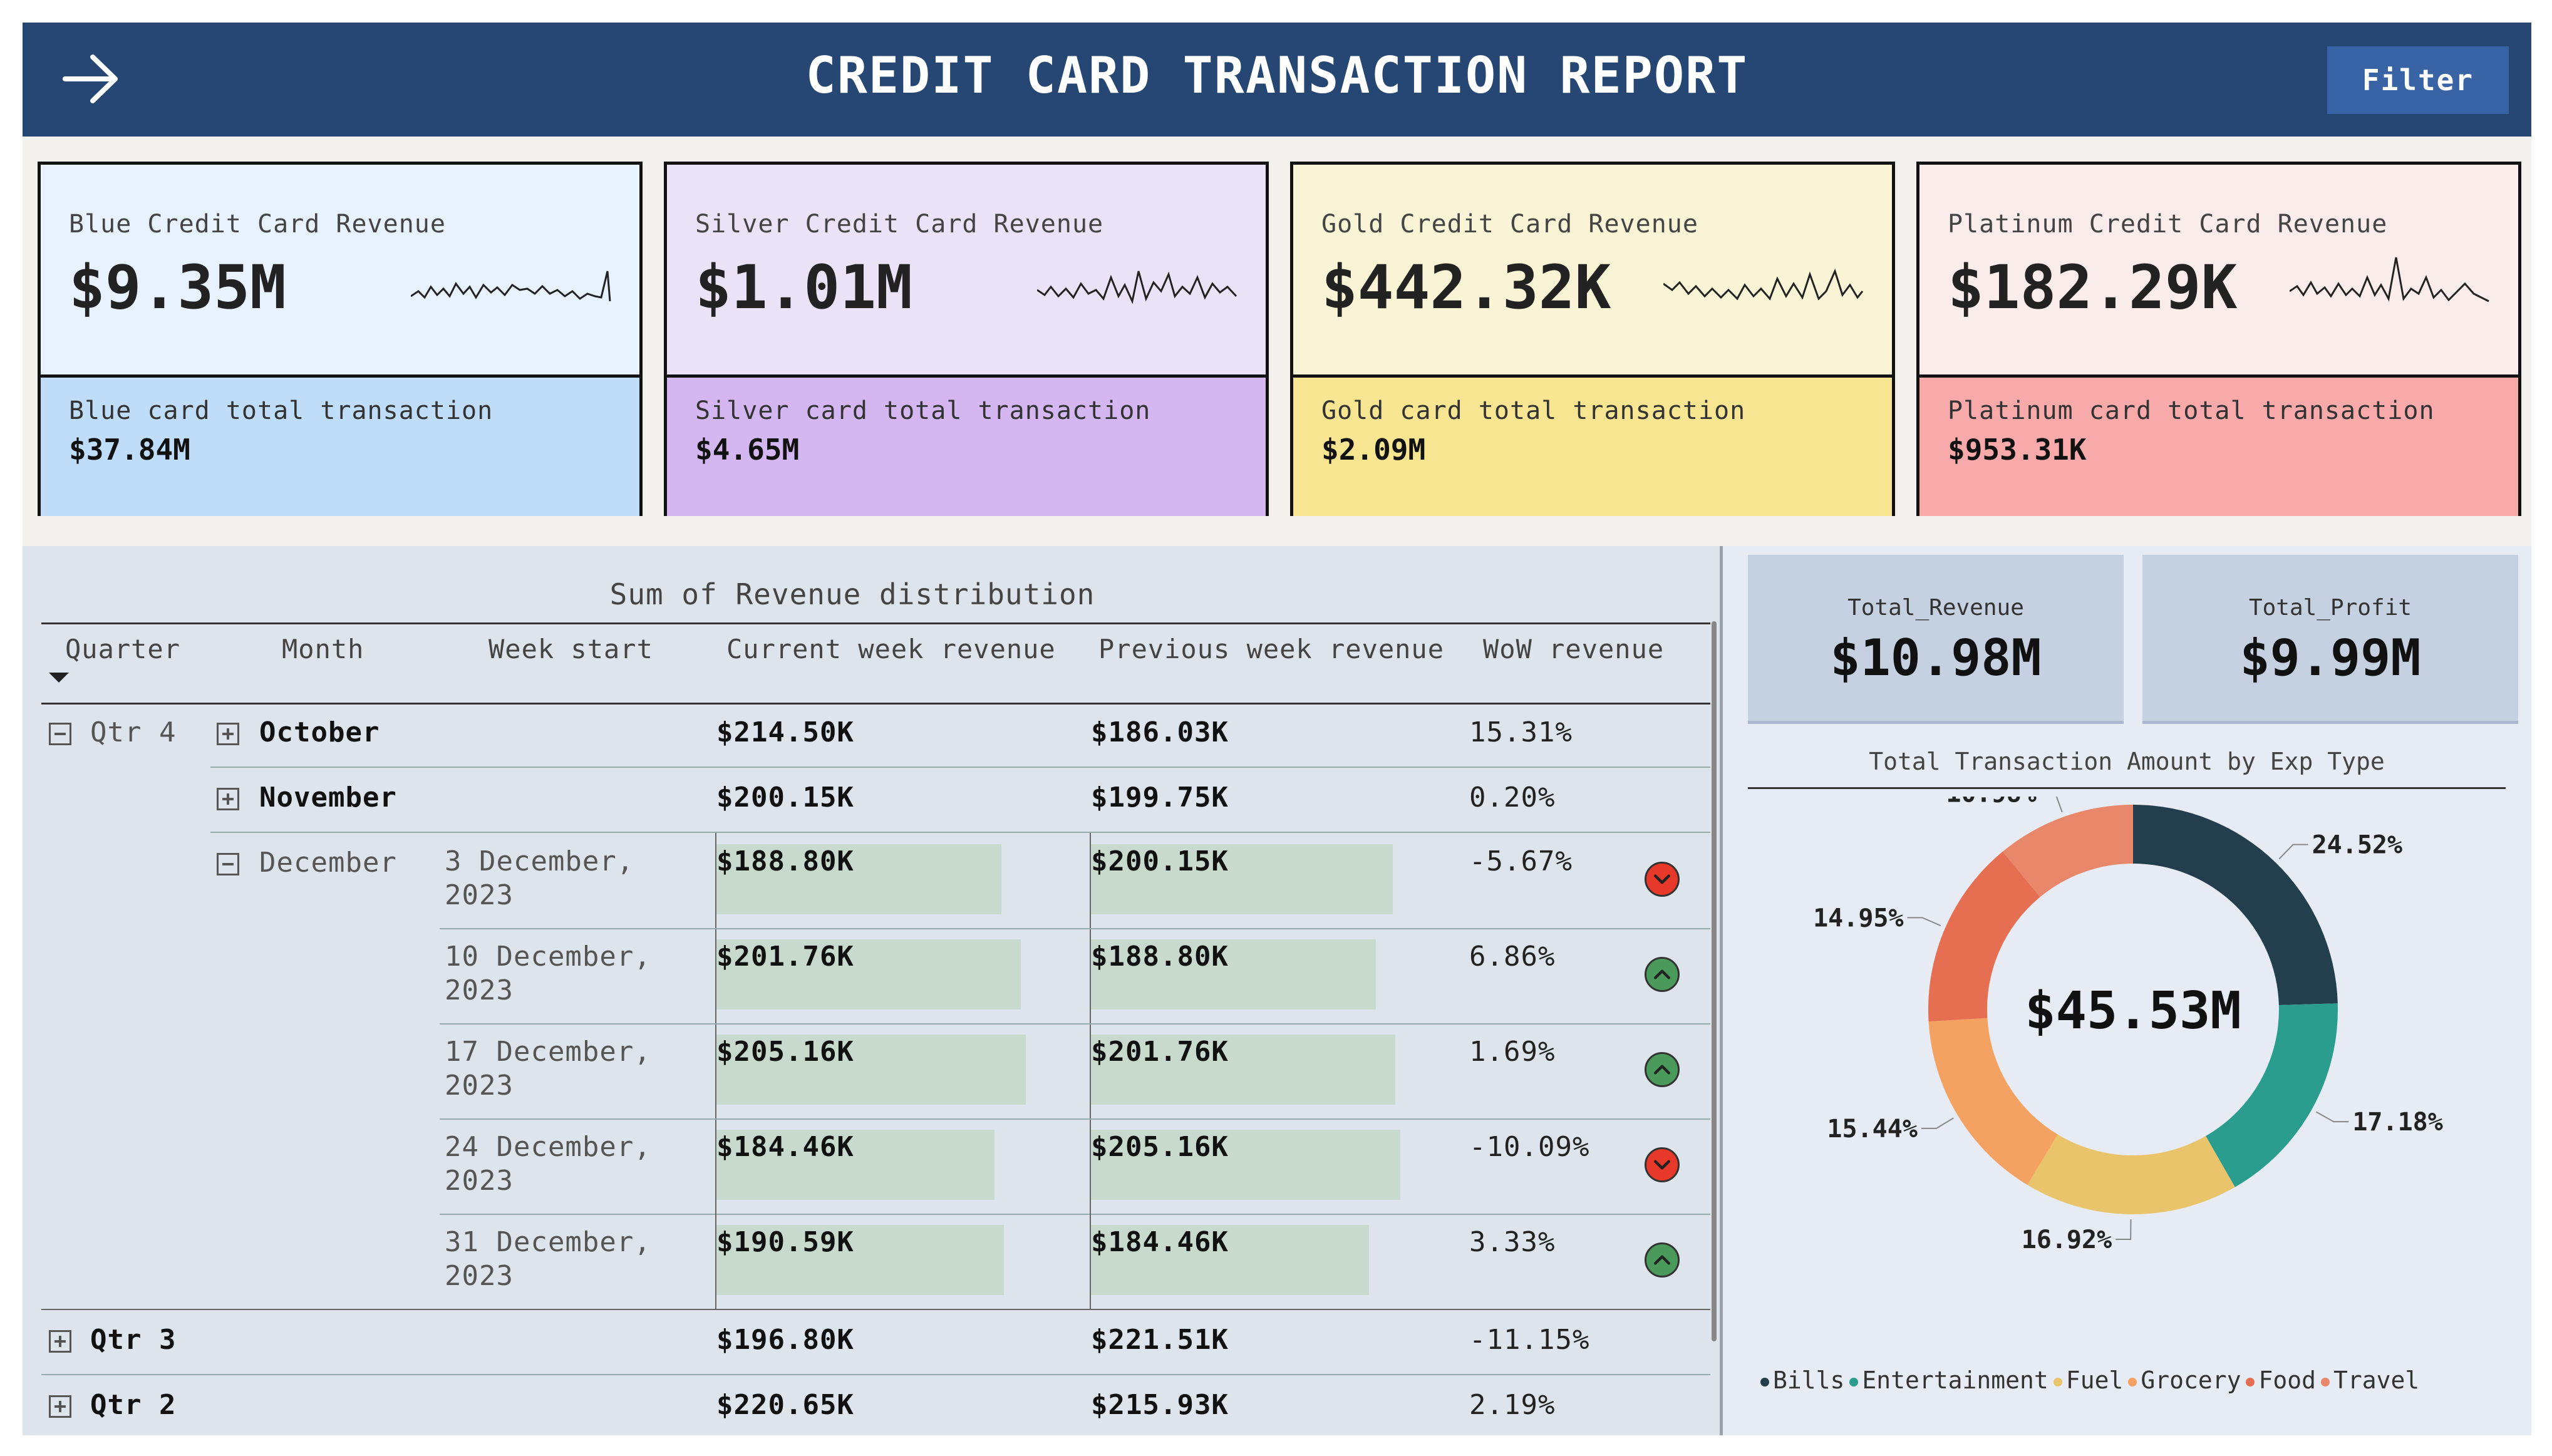 Image resolution: width=2552 pixels, height=1456 pixels. What do you see at coordinates (785, 797) in the screenshot?
I see `current-revenue: $200.15K` at bounding box center [785, 797].